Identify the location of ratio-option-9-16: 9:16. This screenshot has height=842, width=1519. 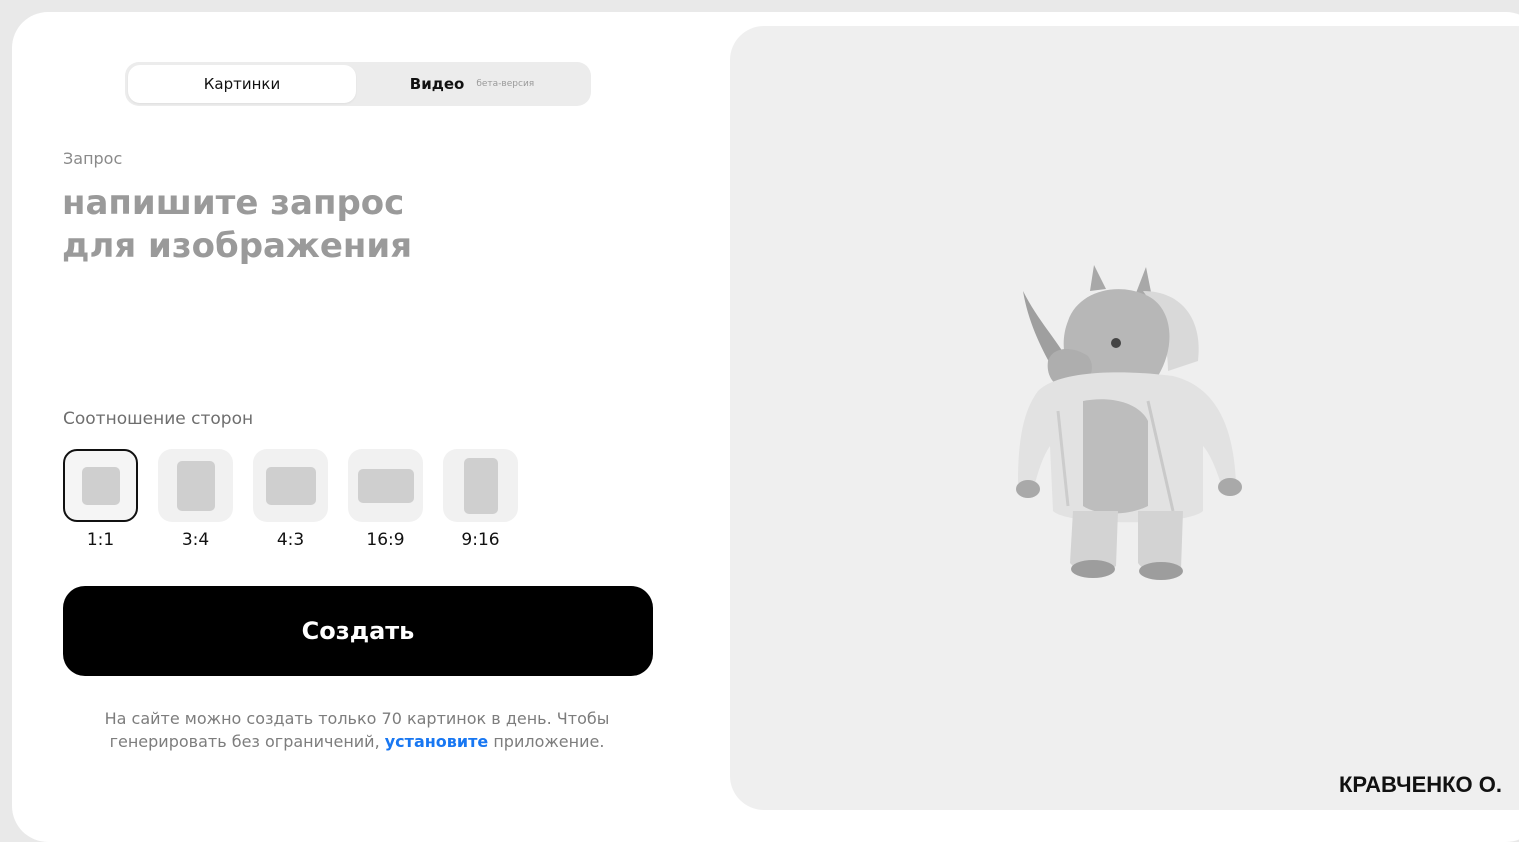
(480, 499).